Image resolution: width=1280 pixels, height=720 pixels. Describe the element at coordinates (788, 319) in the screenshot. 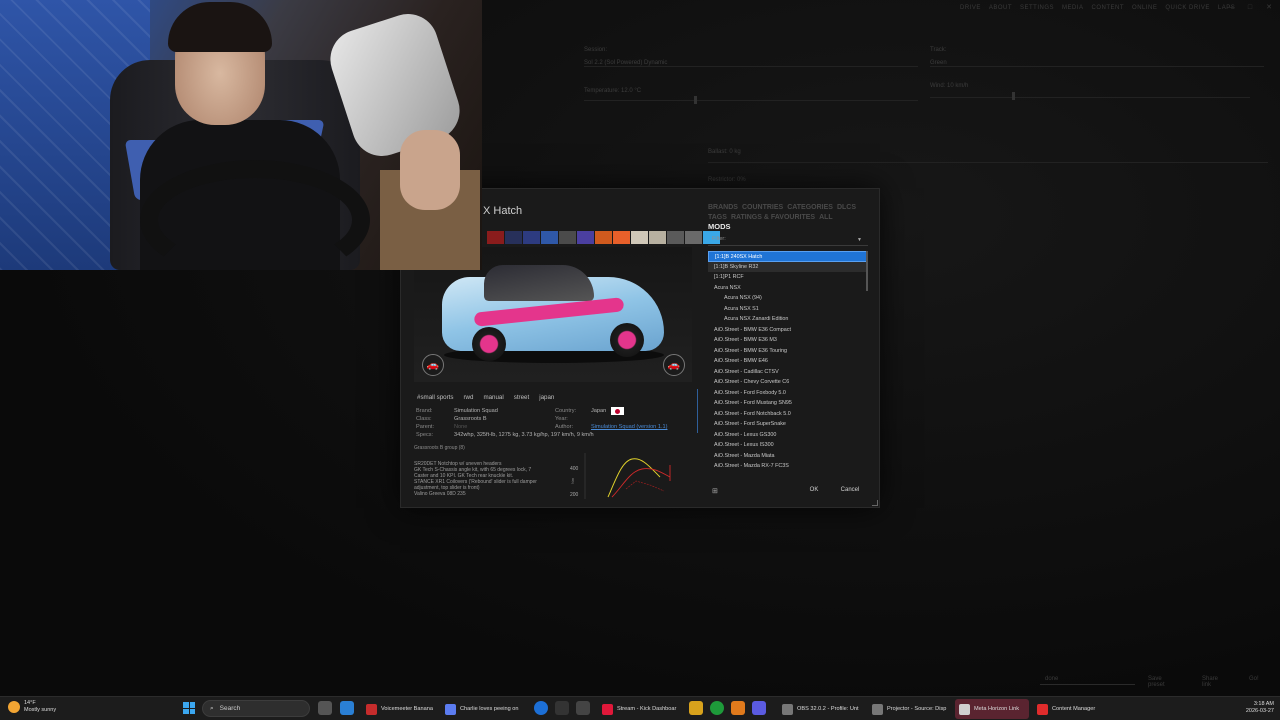

I see `mod-list-item: Acura NSX Zanardi Edition` at that location.